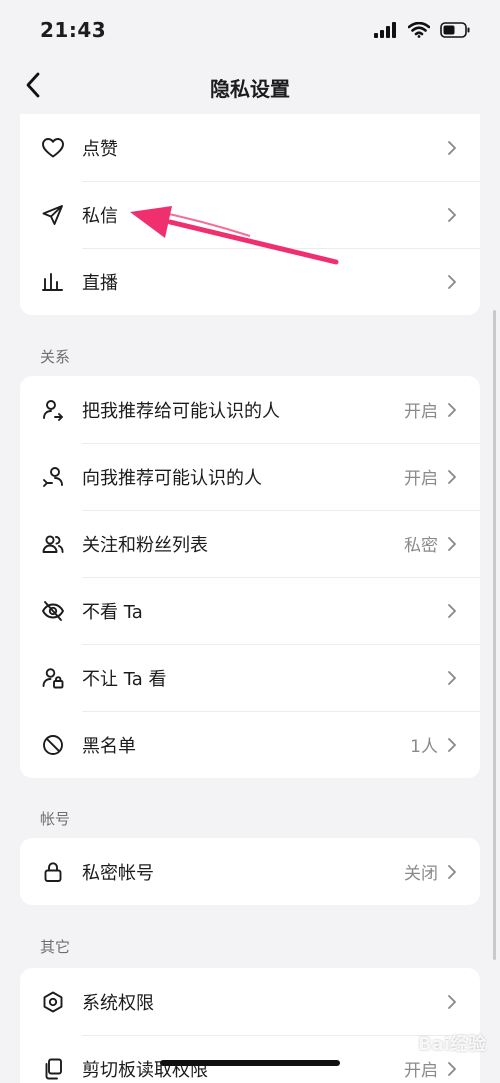  I want to click on settings-row-clipboard-permission: 剪切板读取权限 开启, so click(250, 1059).